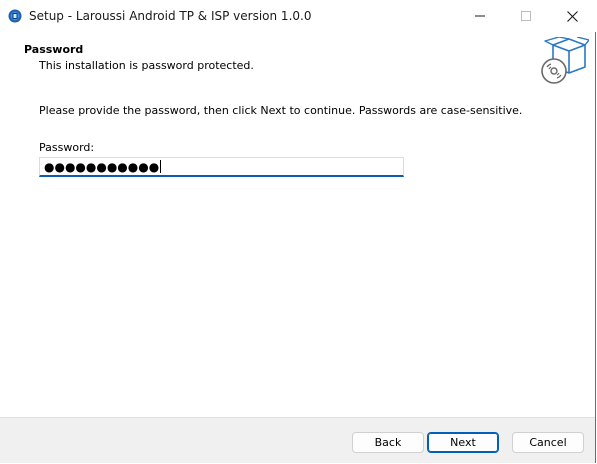 Image resolution: width=597 pixels, height=464 pixels. Describe the element at coordinates (161, 166) in the screenshot. I see `text-caret` at that location.